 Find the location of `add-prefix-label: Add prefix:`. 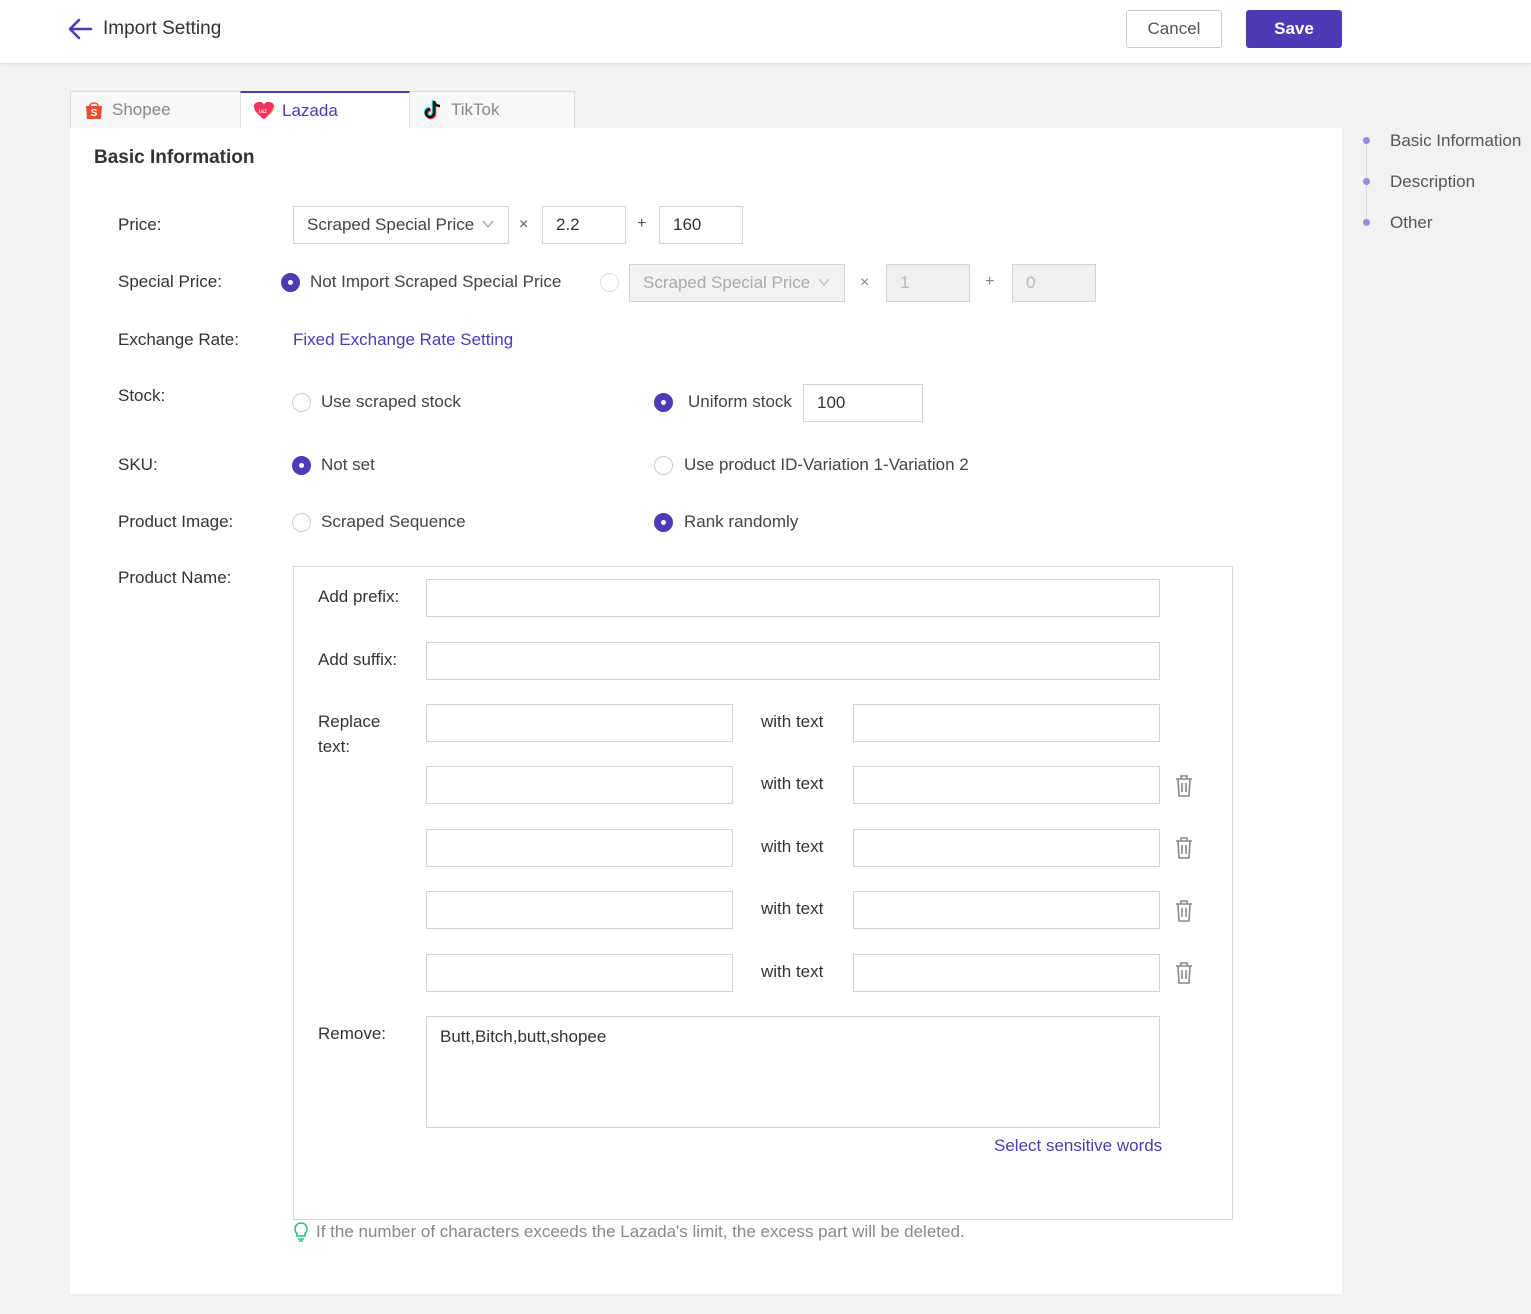

add-prefix-label: Add prefix: is located at coordinates (359, 596).